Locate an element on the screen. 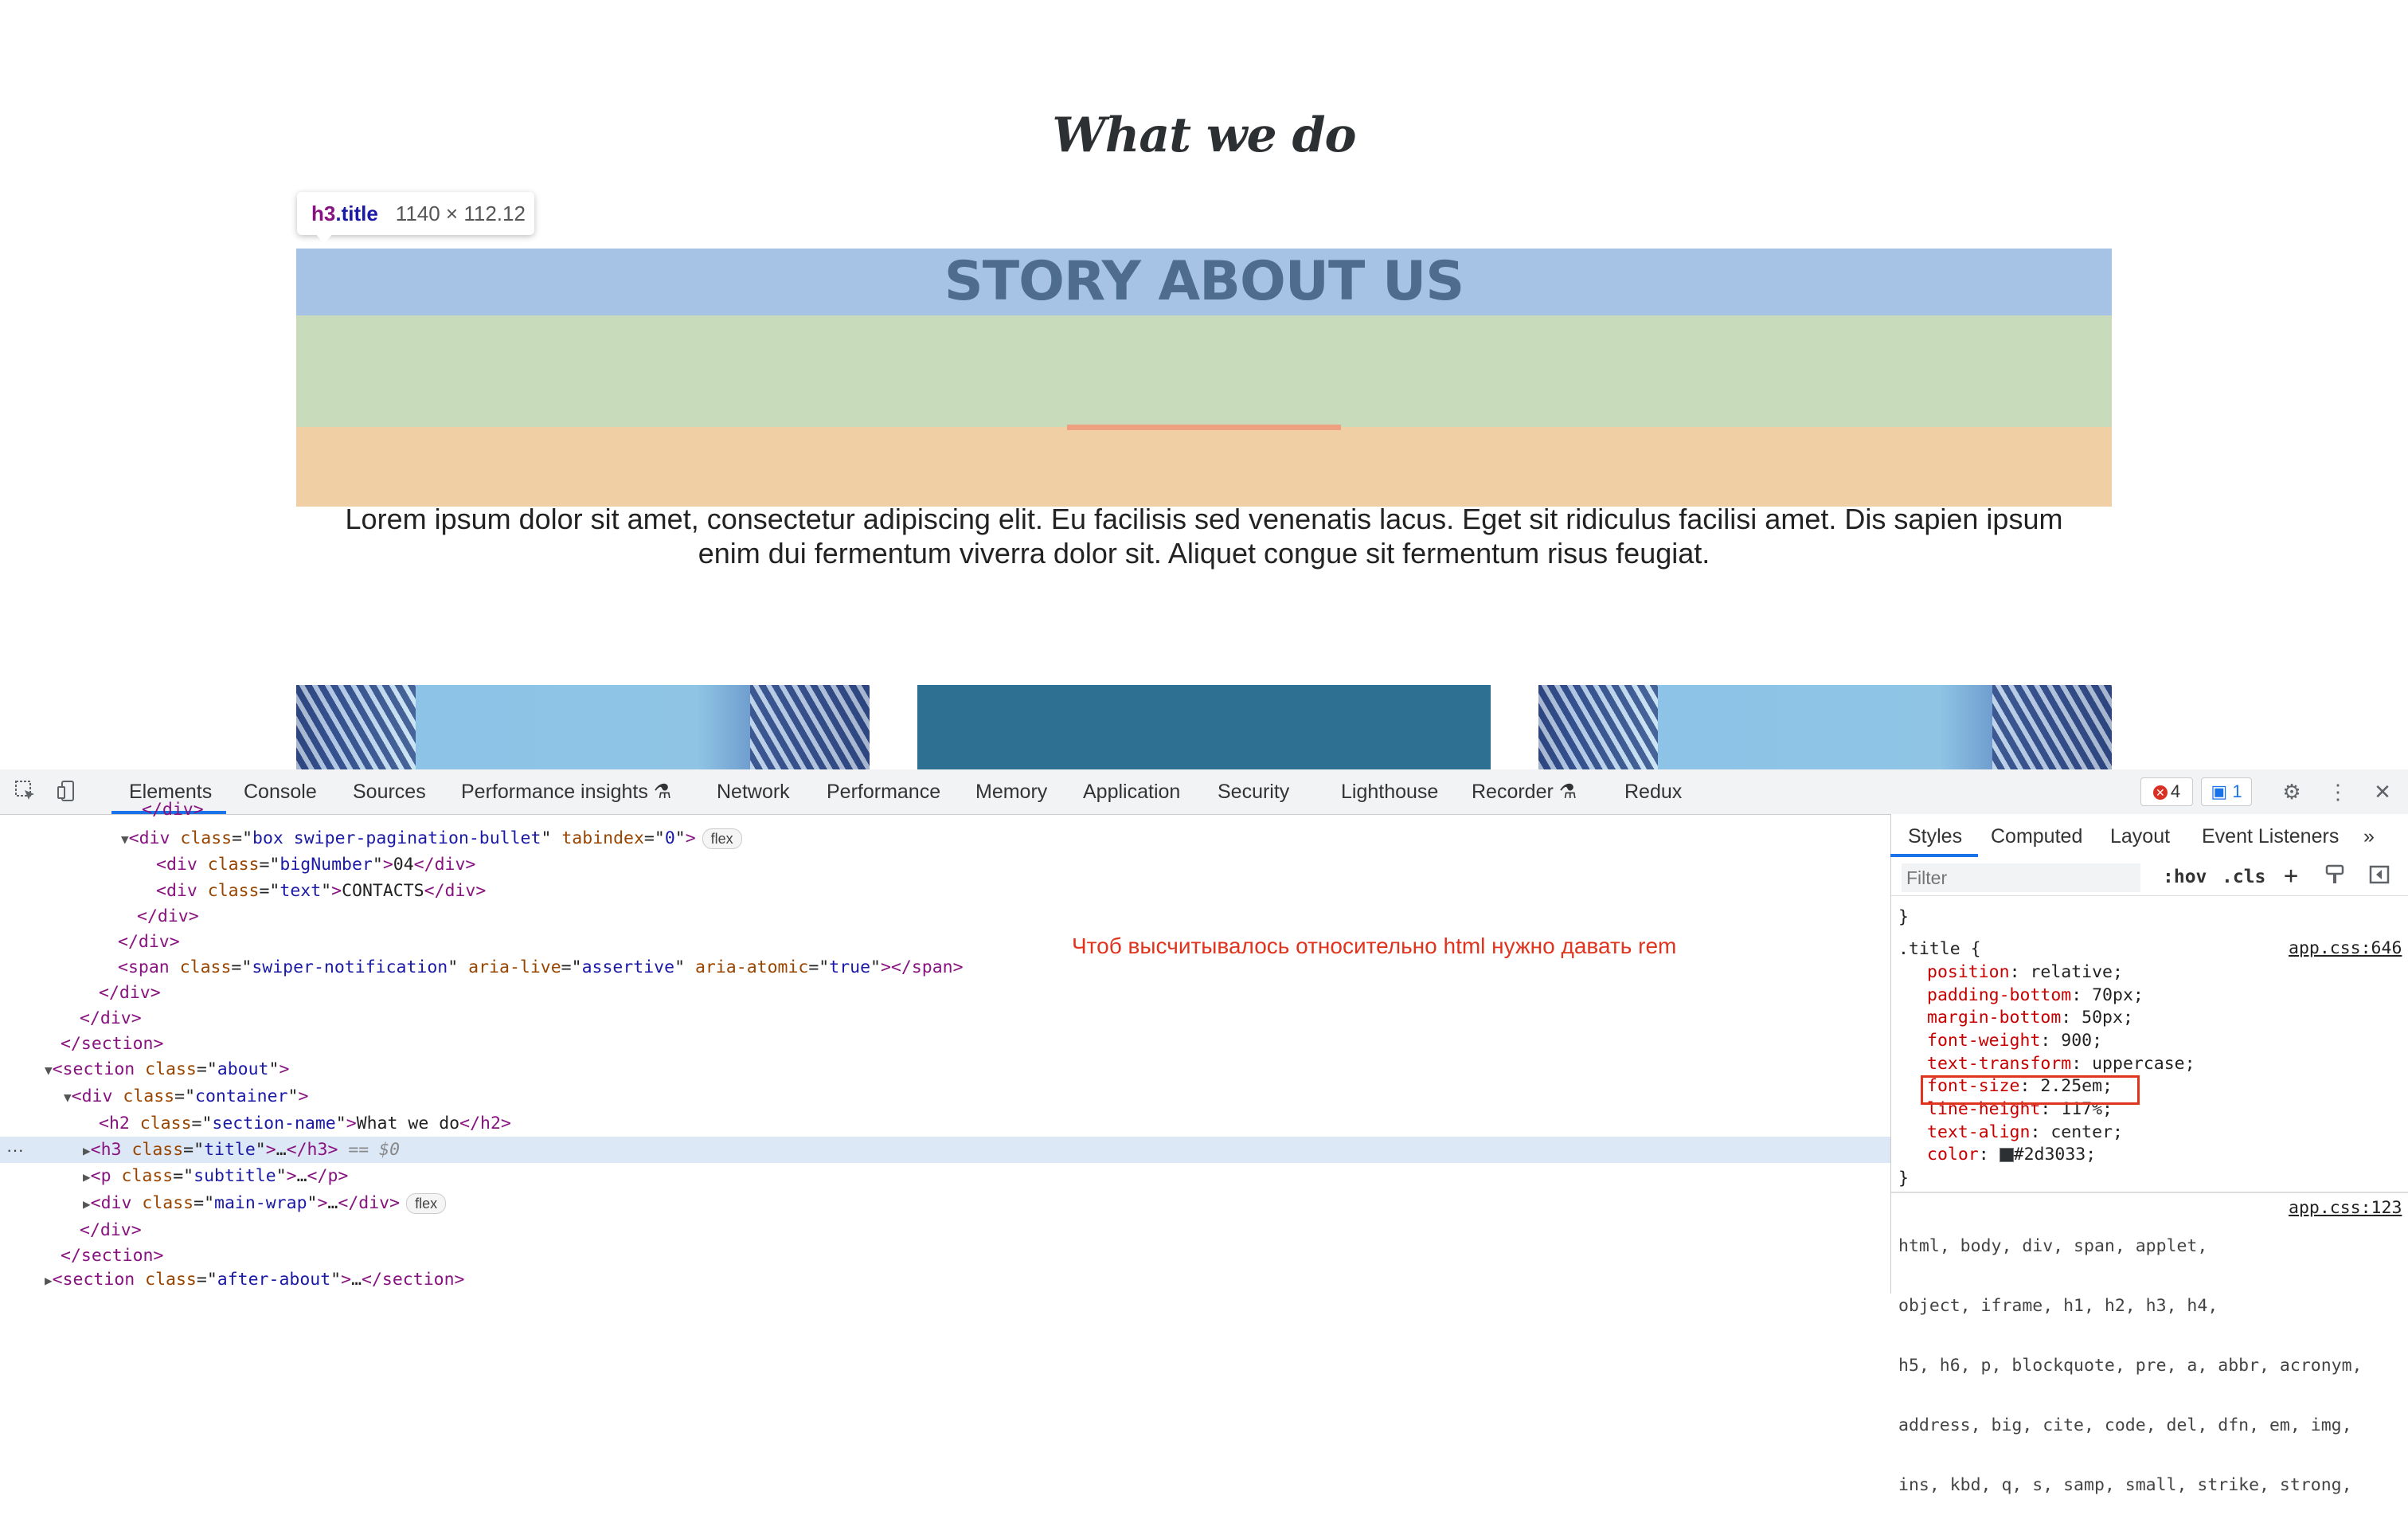 The height and width of the screenshot is (1515, 2408). tooltip-selector: .title is located at coordinates (356, 213).